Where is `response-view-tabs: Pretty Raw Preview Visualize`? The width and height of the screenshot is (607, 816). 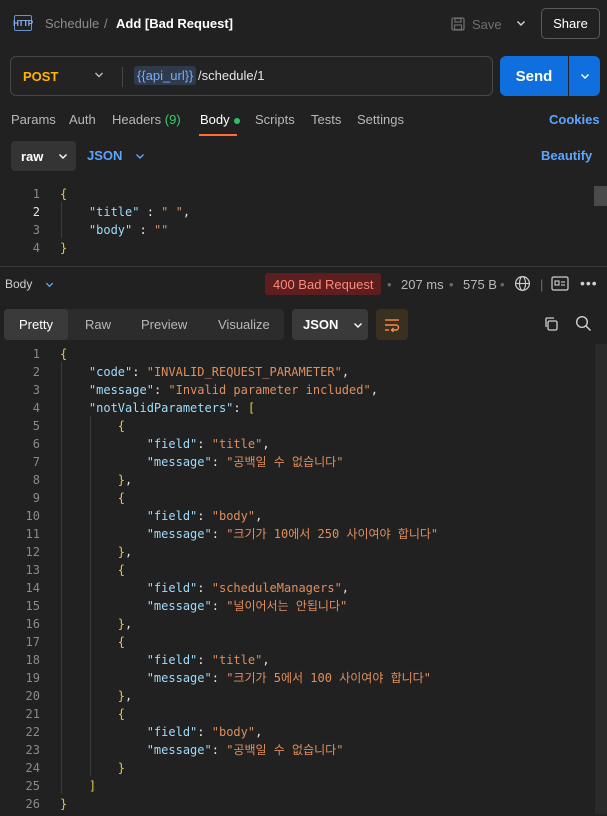 response-view-tabs: Pretty Raw Preview Visualize is located at coordinates (144, 324).